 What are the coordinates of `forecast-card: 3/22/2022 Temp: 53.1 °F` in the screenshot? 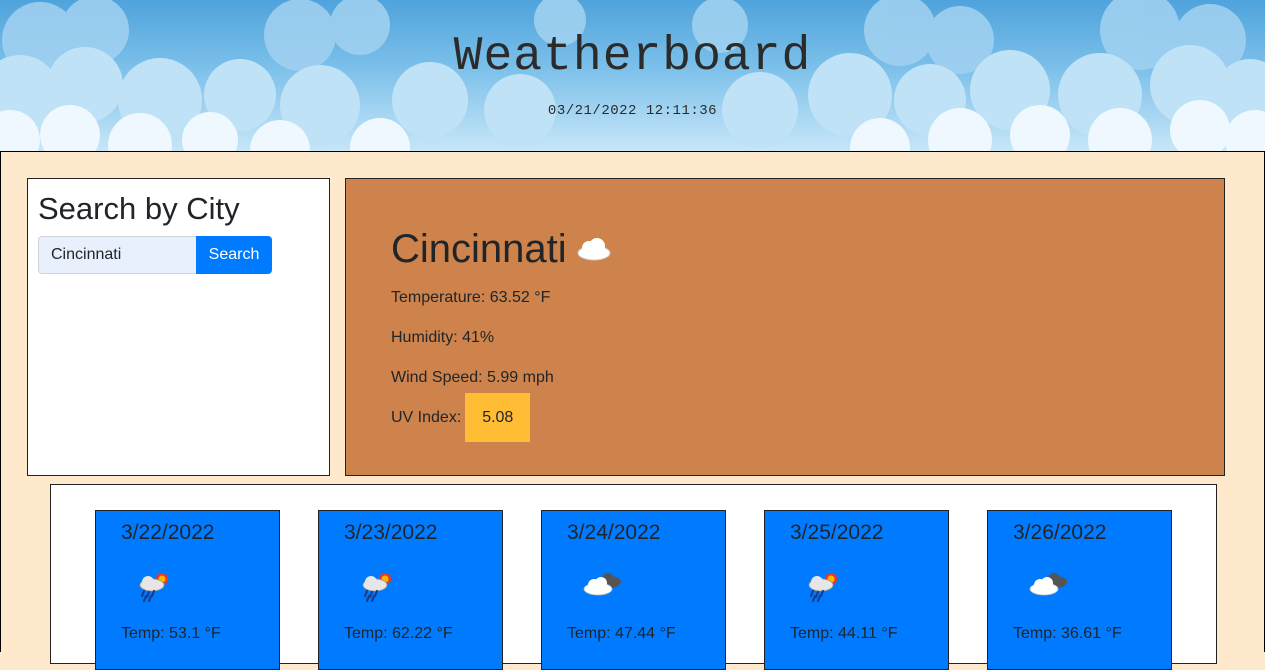 It's located at (187, 590).